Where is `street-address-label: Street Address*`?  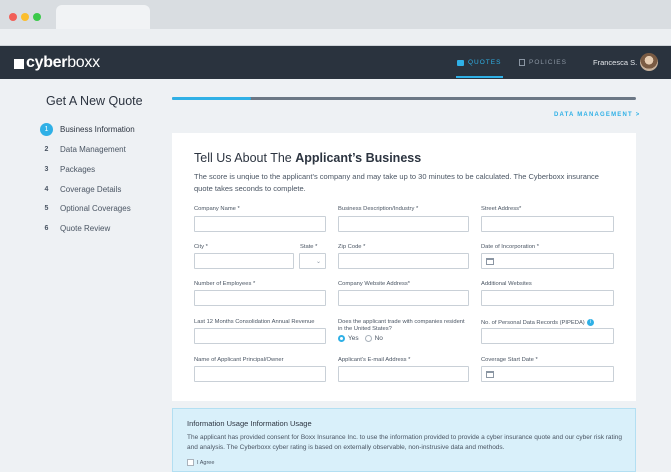 street-address-label: Street Address* is located at coordinates (501, 209).